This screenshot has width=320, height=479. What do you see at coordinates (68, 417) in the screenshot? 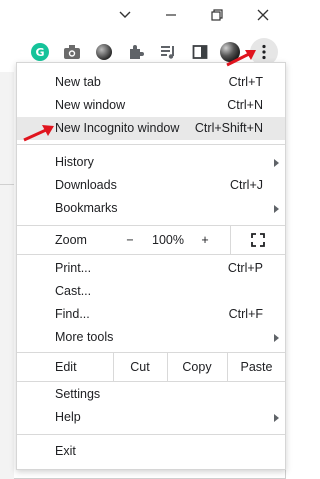
I see `menu-item-label: Help` at bounding box center [68, 417].